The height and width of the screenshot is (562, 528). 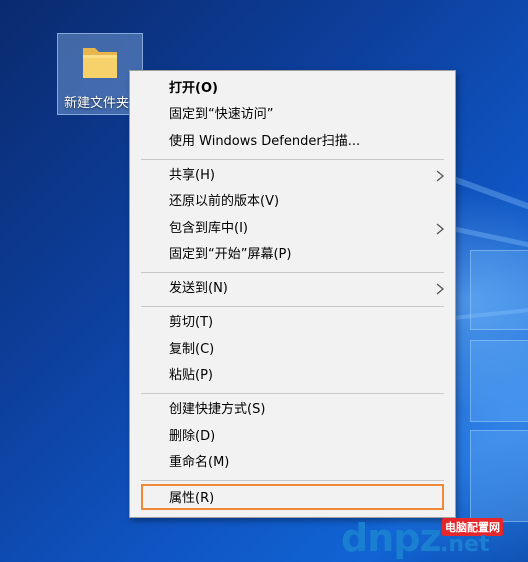 I want to click on menu-item: 固定到“开始”屏幕(P), so click(x=292, y=255).